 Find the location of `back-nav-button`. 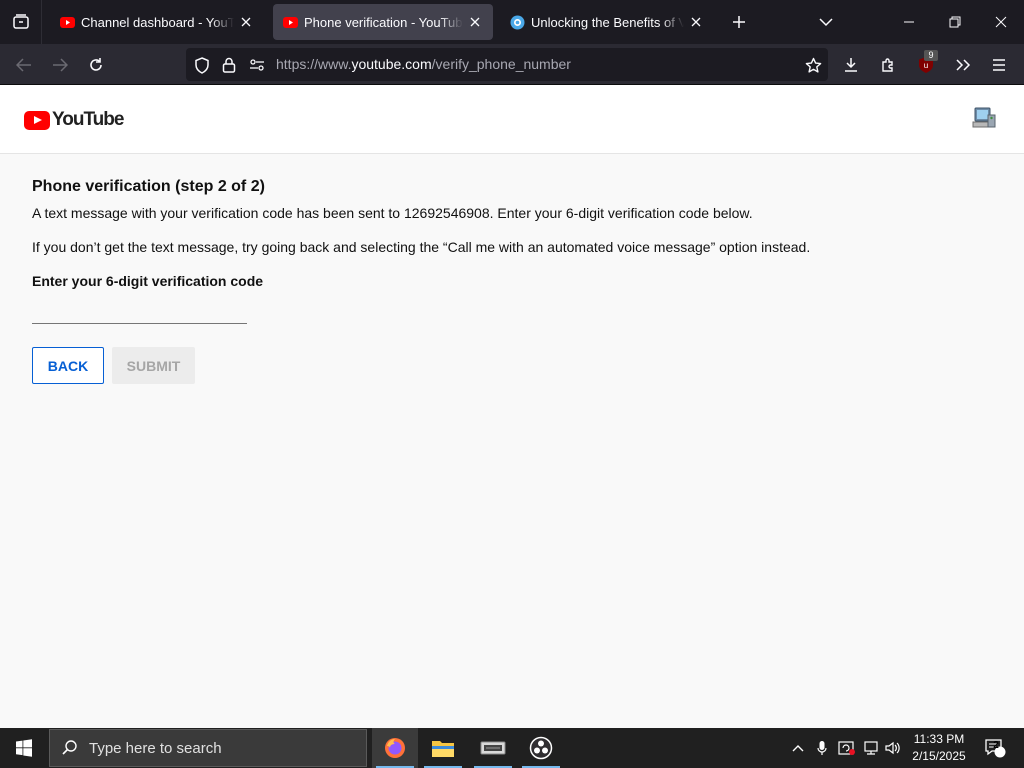

back-nav-button is located at coordinates (24, 65).